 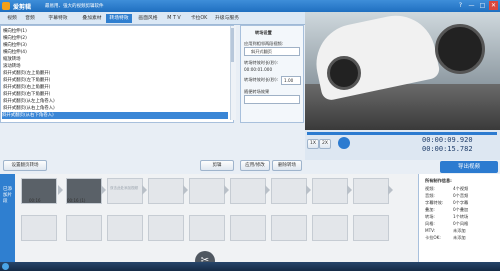 What do you see at coordinates (29, 101) in the screenshot?
I see `list-item: 斜开式翻页(从左上角卷入)` at bounding box center [29, 101].